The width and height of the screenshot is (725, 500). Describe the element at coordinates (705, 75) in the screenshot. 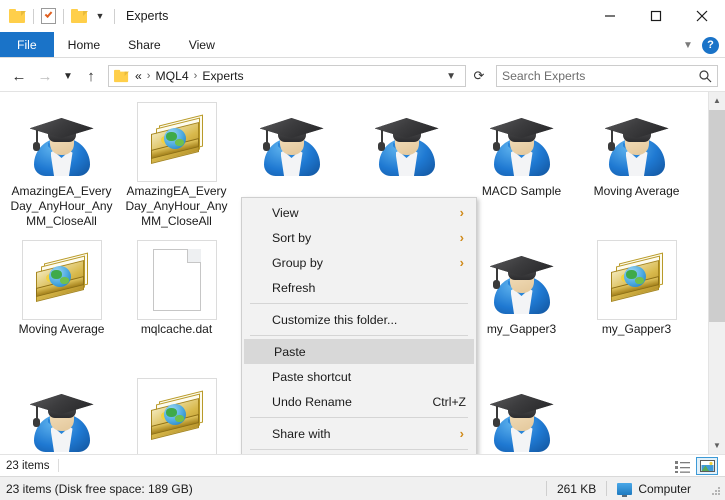

I see `search-icon` at that location.